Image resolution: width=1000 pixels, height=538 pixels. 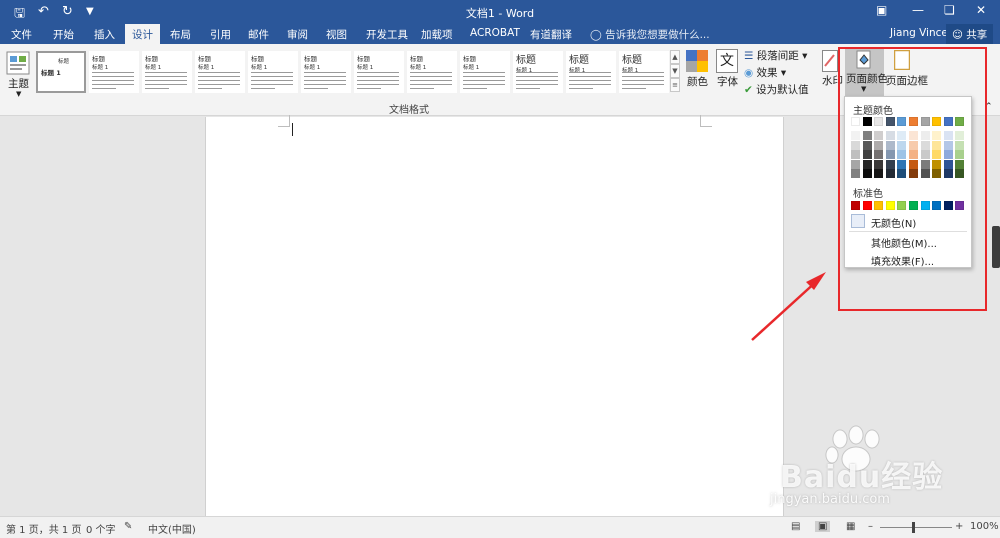 What do you see at coordinates (981, 10) in the screenshot?
I see `close-icon: ✕` at bounding box center [981, 10].